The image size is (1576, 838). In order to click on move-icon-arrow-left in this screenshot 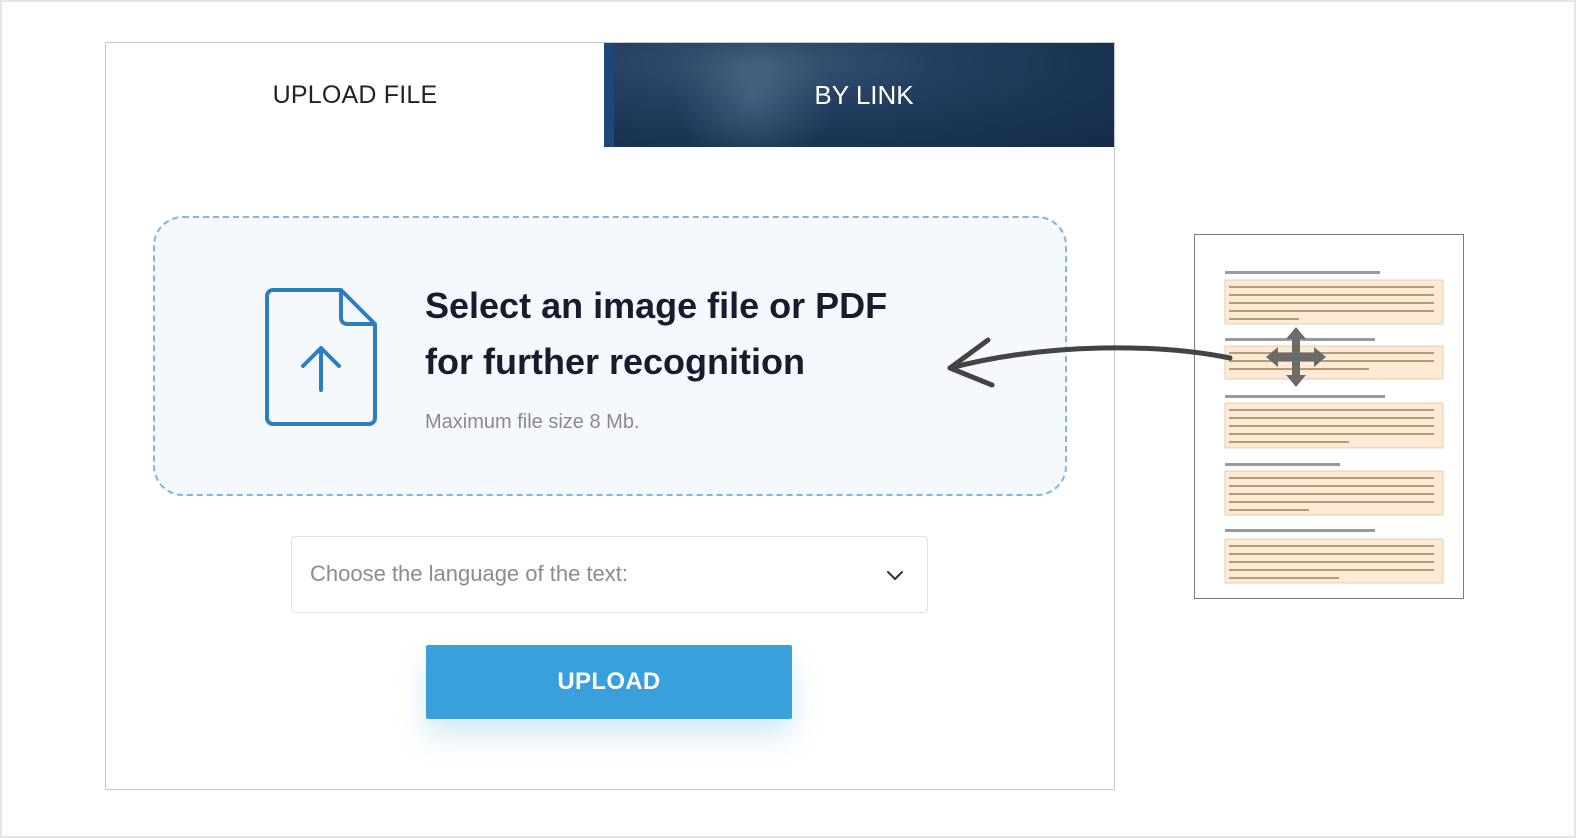, I will do `click(1272, 357)`.